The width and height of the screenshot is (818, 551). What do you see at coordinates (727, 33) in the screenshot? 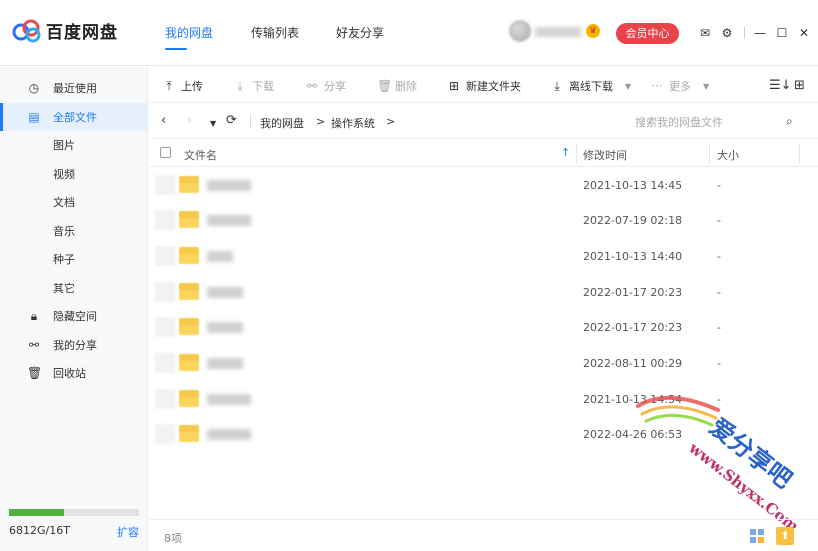
I see `settings-icon: ⚙` at bounding box center [727, 33].